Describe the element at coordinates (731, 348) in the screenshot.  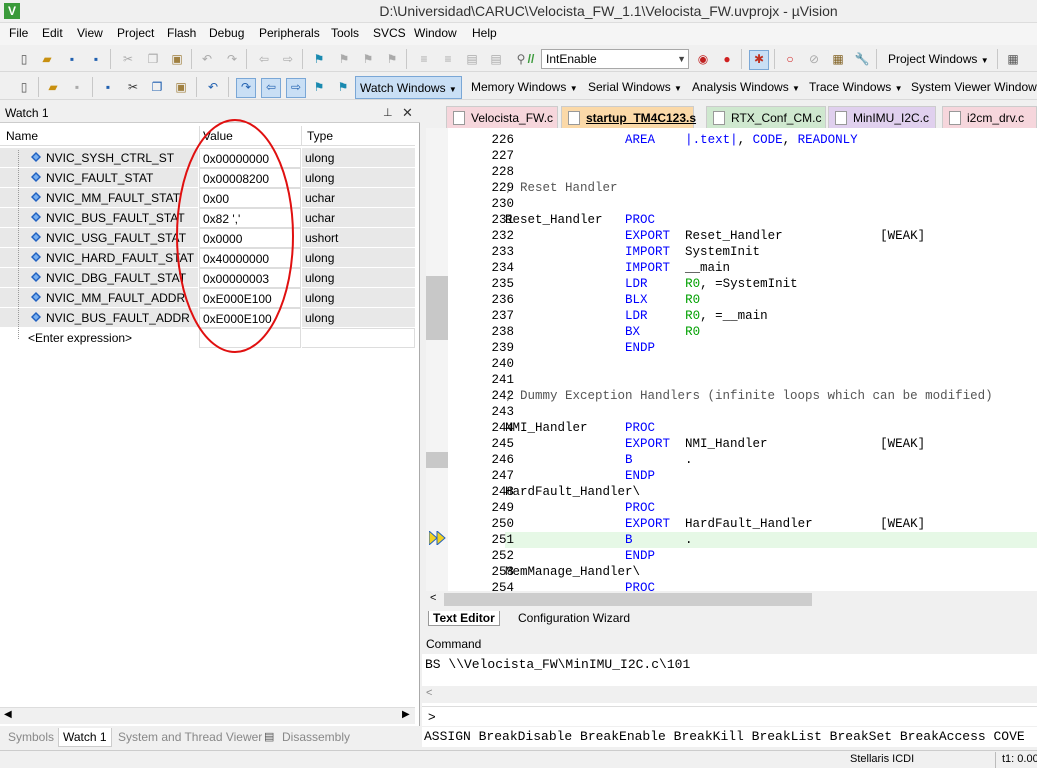
I see `code-line: 239 ENDP` at that location.